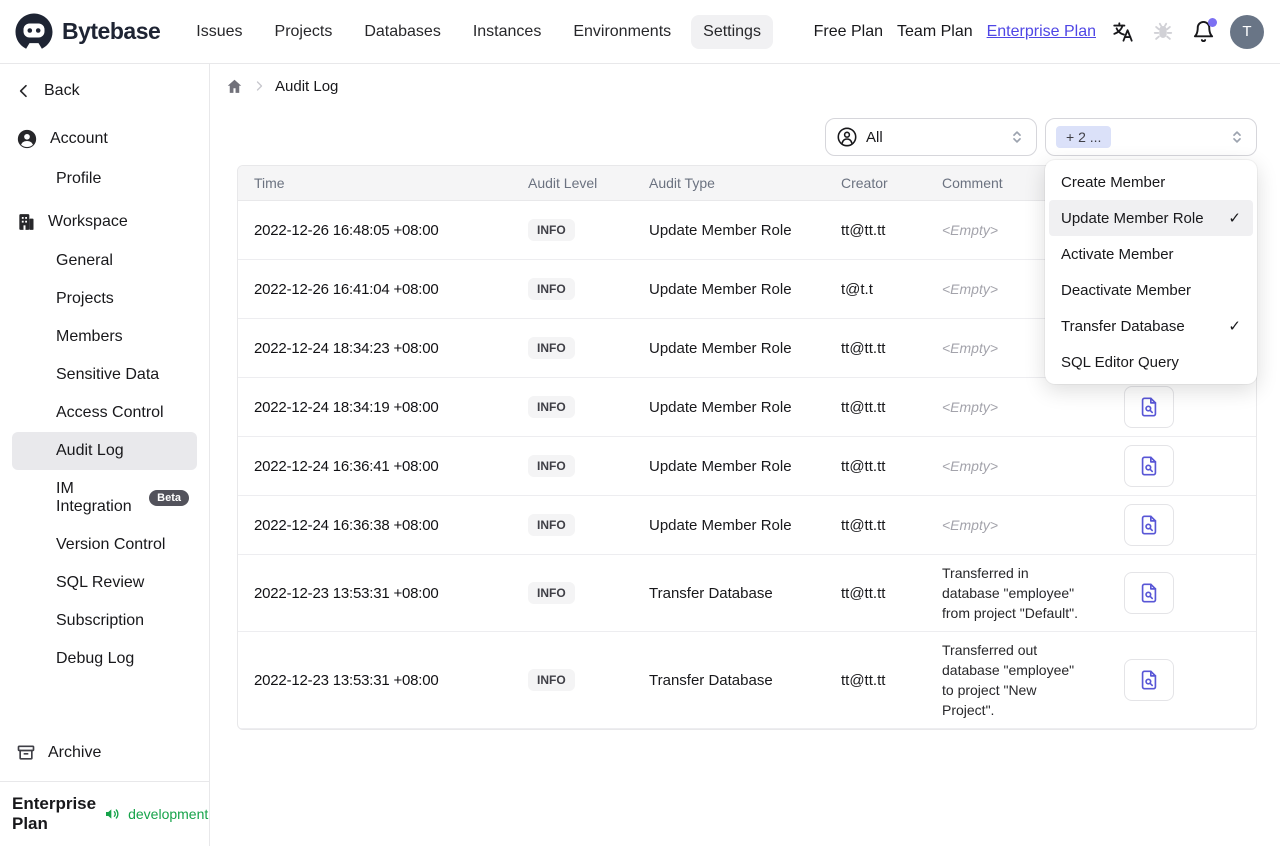 Image resolution: width=1280 pixels, height=846 pixels. I want to click on back-label: Back, so click(62, 90).